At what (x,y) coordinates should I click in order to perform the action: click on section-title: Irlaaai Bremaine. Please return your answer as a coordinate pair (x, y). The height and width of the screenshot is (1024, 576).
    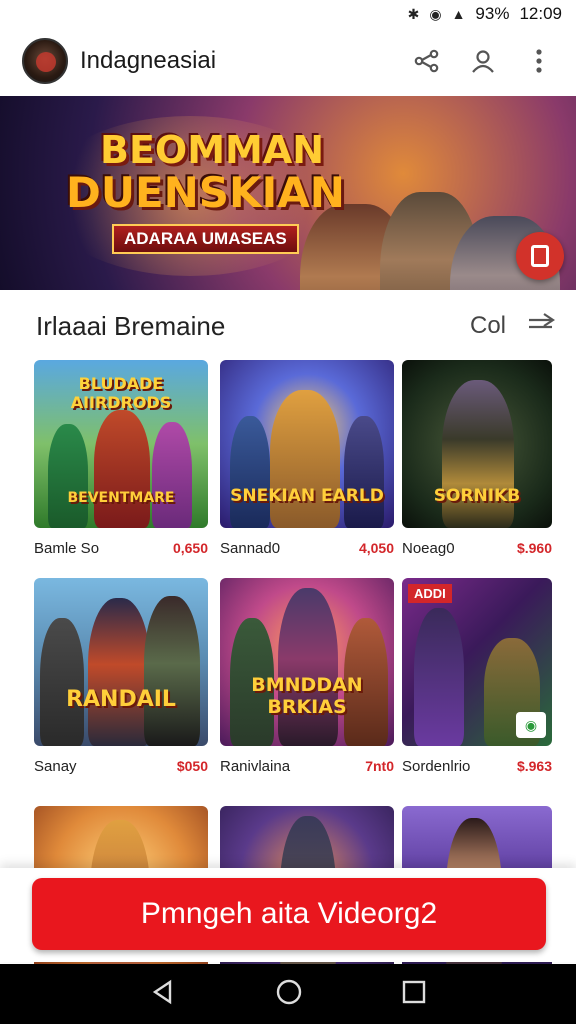
    Looking at the image, I should click on (131, 325).